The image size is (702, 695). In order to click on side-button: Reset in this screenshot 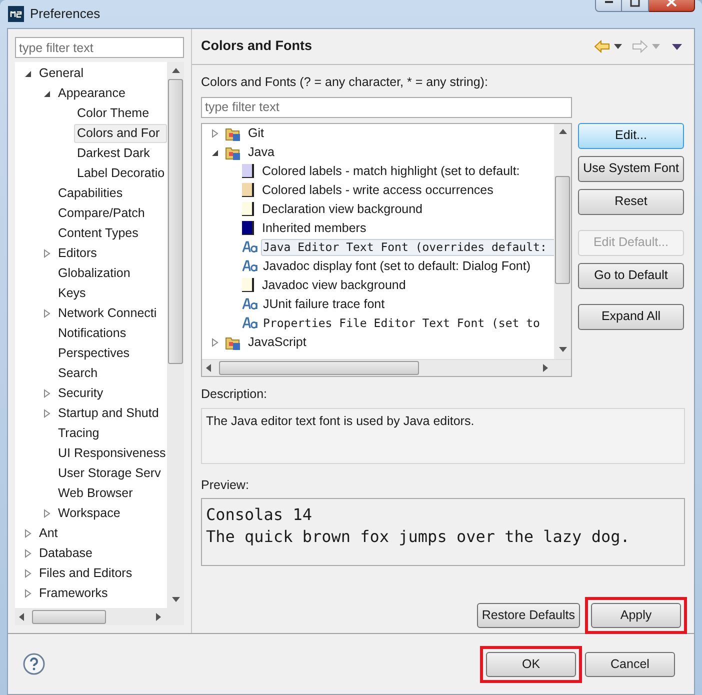, I will do `click(631, 201)`.